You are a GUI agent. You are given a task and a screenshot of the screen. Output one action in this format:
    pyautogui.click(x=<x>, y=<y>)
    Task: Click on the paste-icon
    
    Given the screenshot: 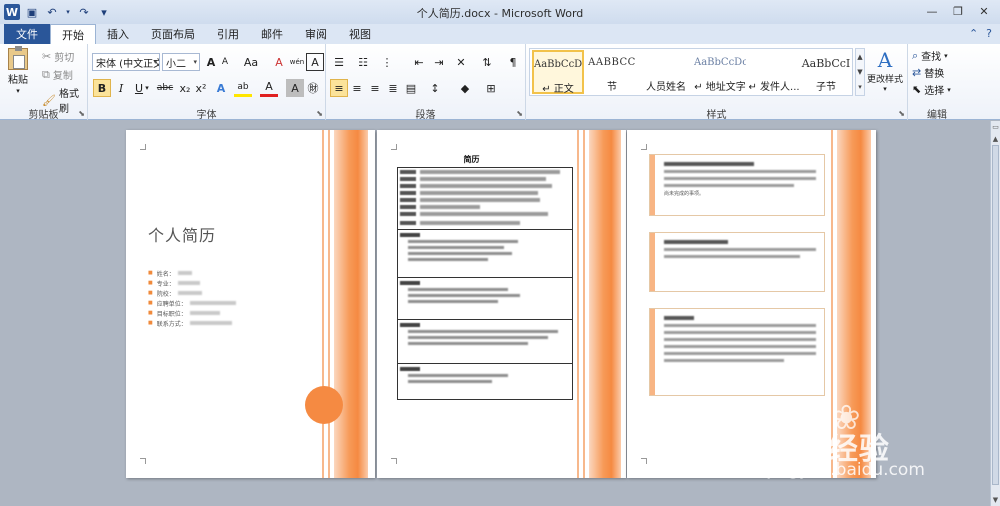 What is the action you would take?
    pyautogui.click(x=18, y=58)
    